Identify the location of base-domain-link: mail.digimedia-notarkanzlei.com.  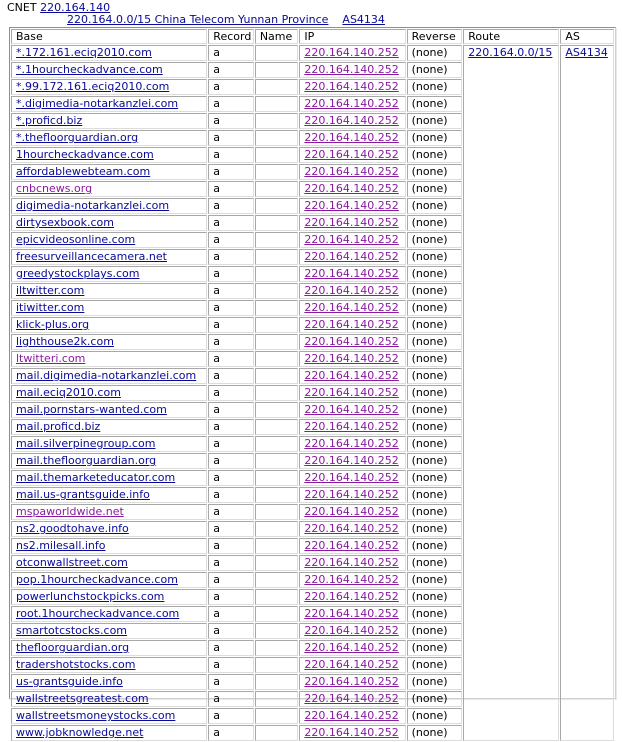
(106, 375).